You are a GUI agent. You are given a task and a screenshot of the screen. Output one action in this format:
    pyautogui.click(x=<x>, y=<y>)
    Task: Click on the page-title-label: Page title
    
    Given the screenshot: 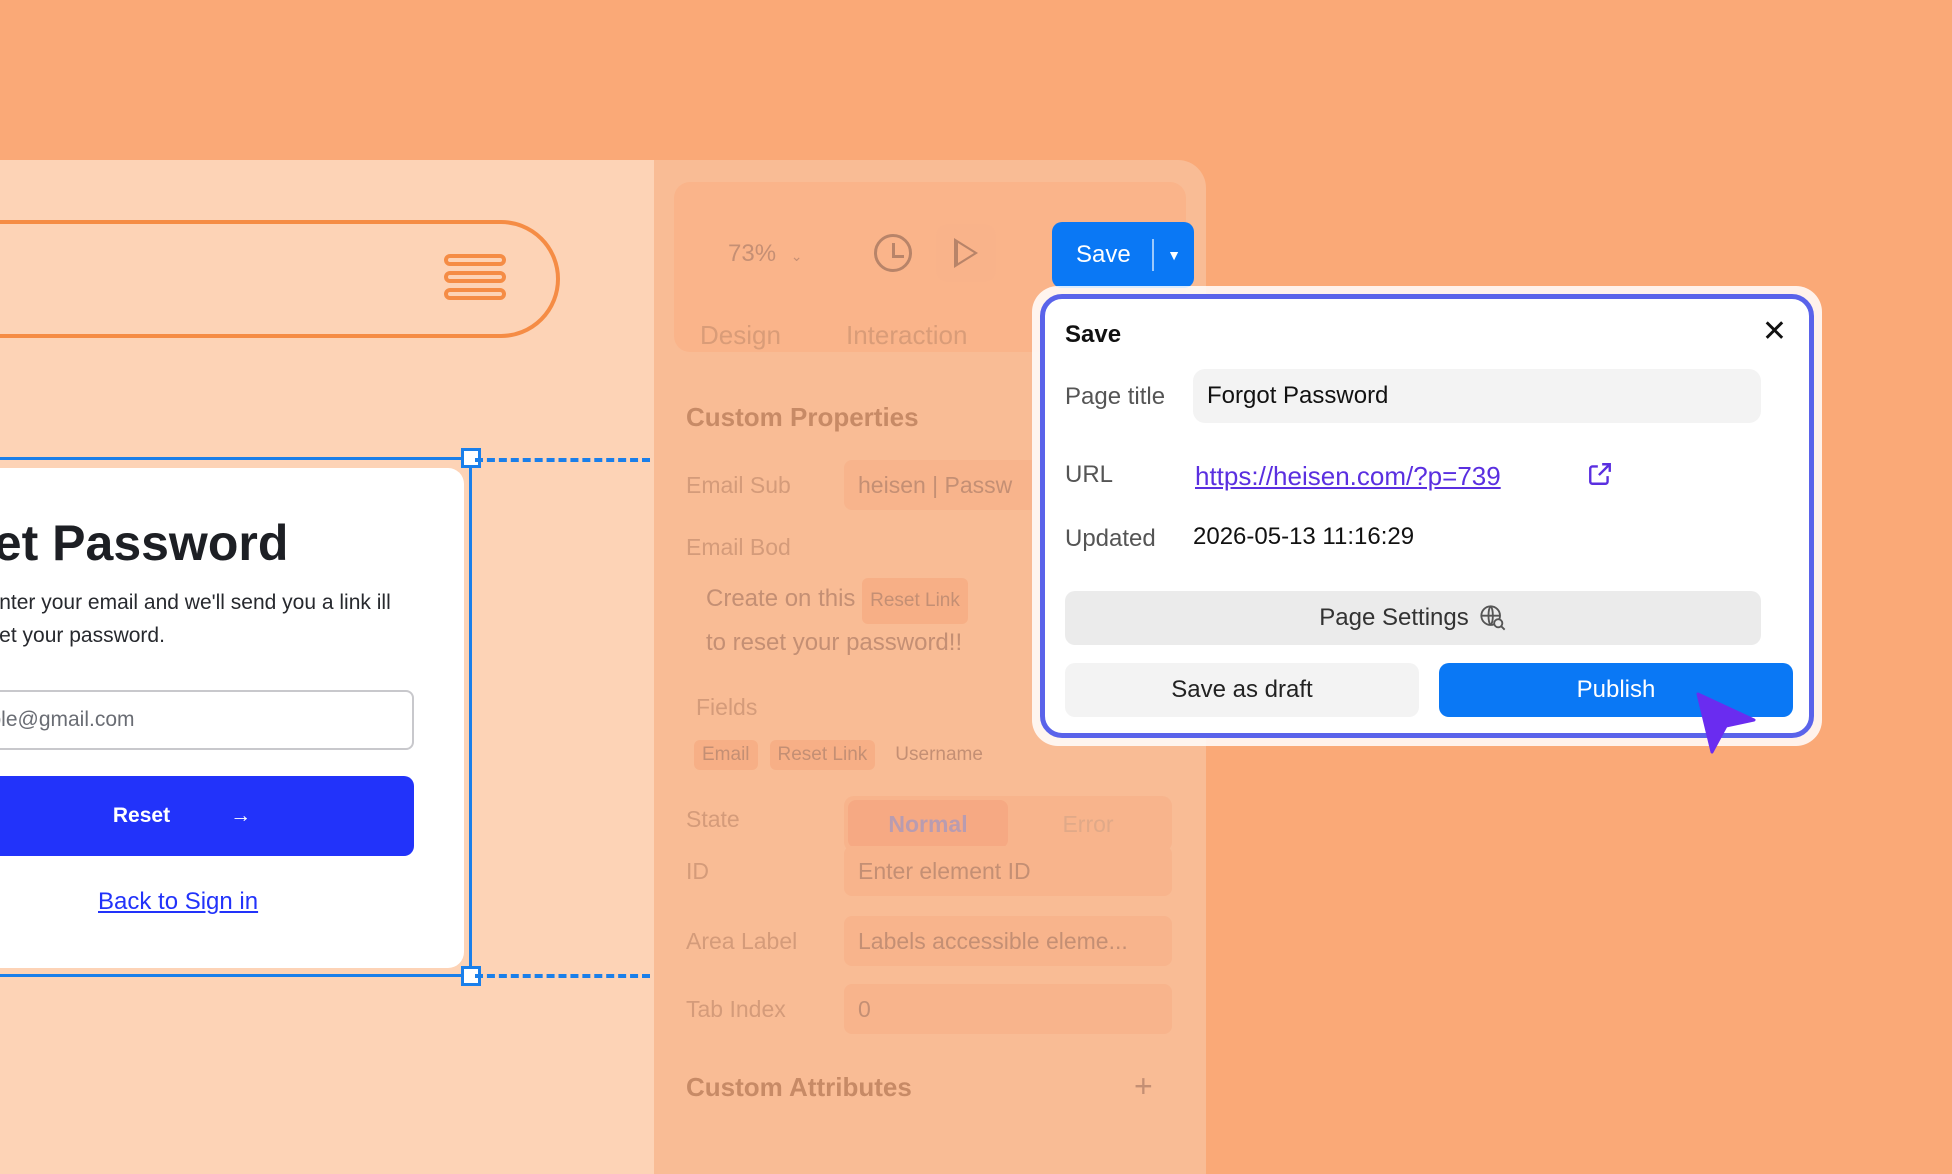 What is the action you would take?
    pyautogui.click(x=1115, y=396)
    